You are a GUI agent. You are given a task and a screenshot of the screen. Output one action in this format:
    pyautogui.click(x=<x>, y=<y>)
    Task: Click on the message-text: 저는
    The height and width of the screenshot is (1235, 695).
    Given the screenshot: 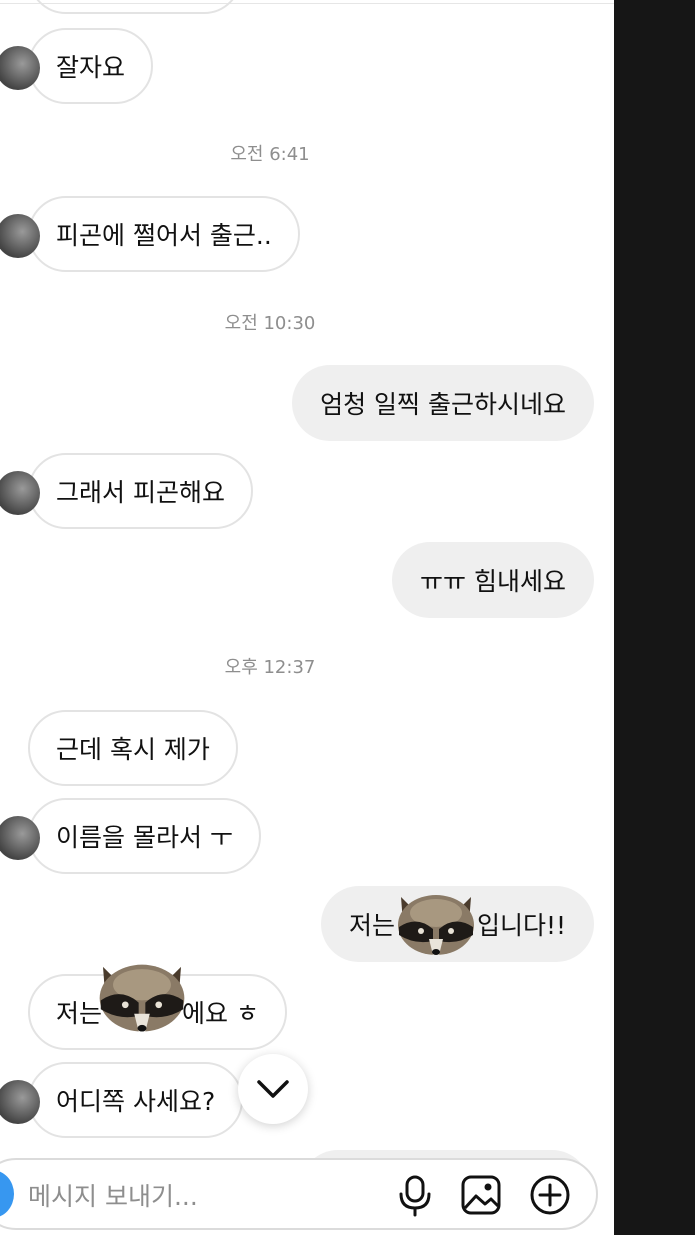 What is the action you would take?
    pyautogui.click(x=371, y=925)
    